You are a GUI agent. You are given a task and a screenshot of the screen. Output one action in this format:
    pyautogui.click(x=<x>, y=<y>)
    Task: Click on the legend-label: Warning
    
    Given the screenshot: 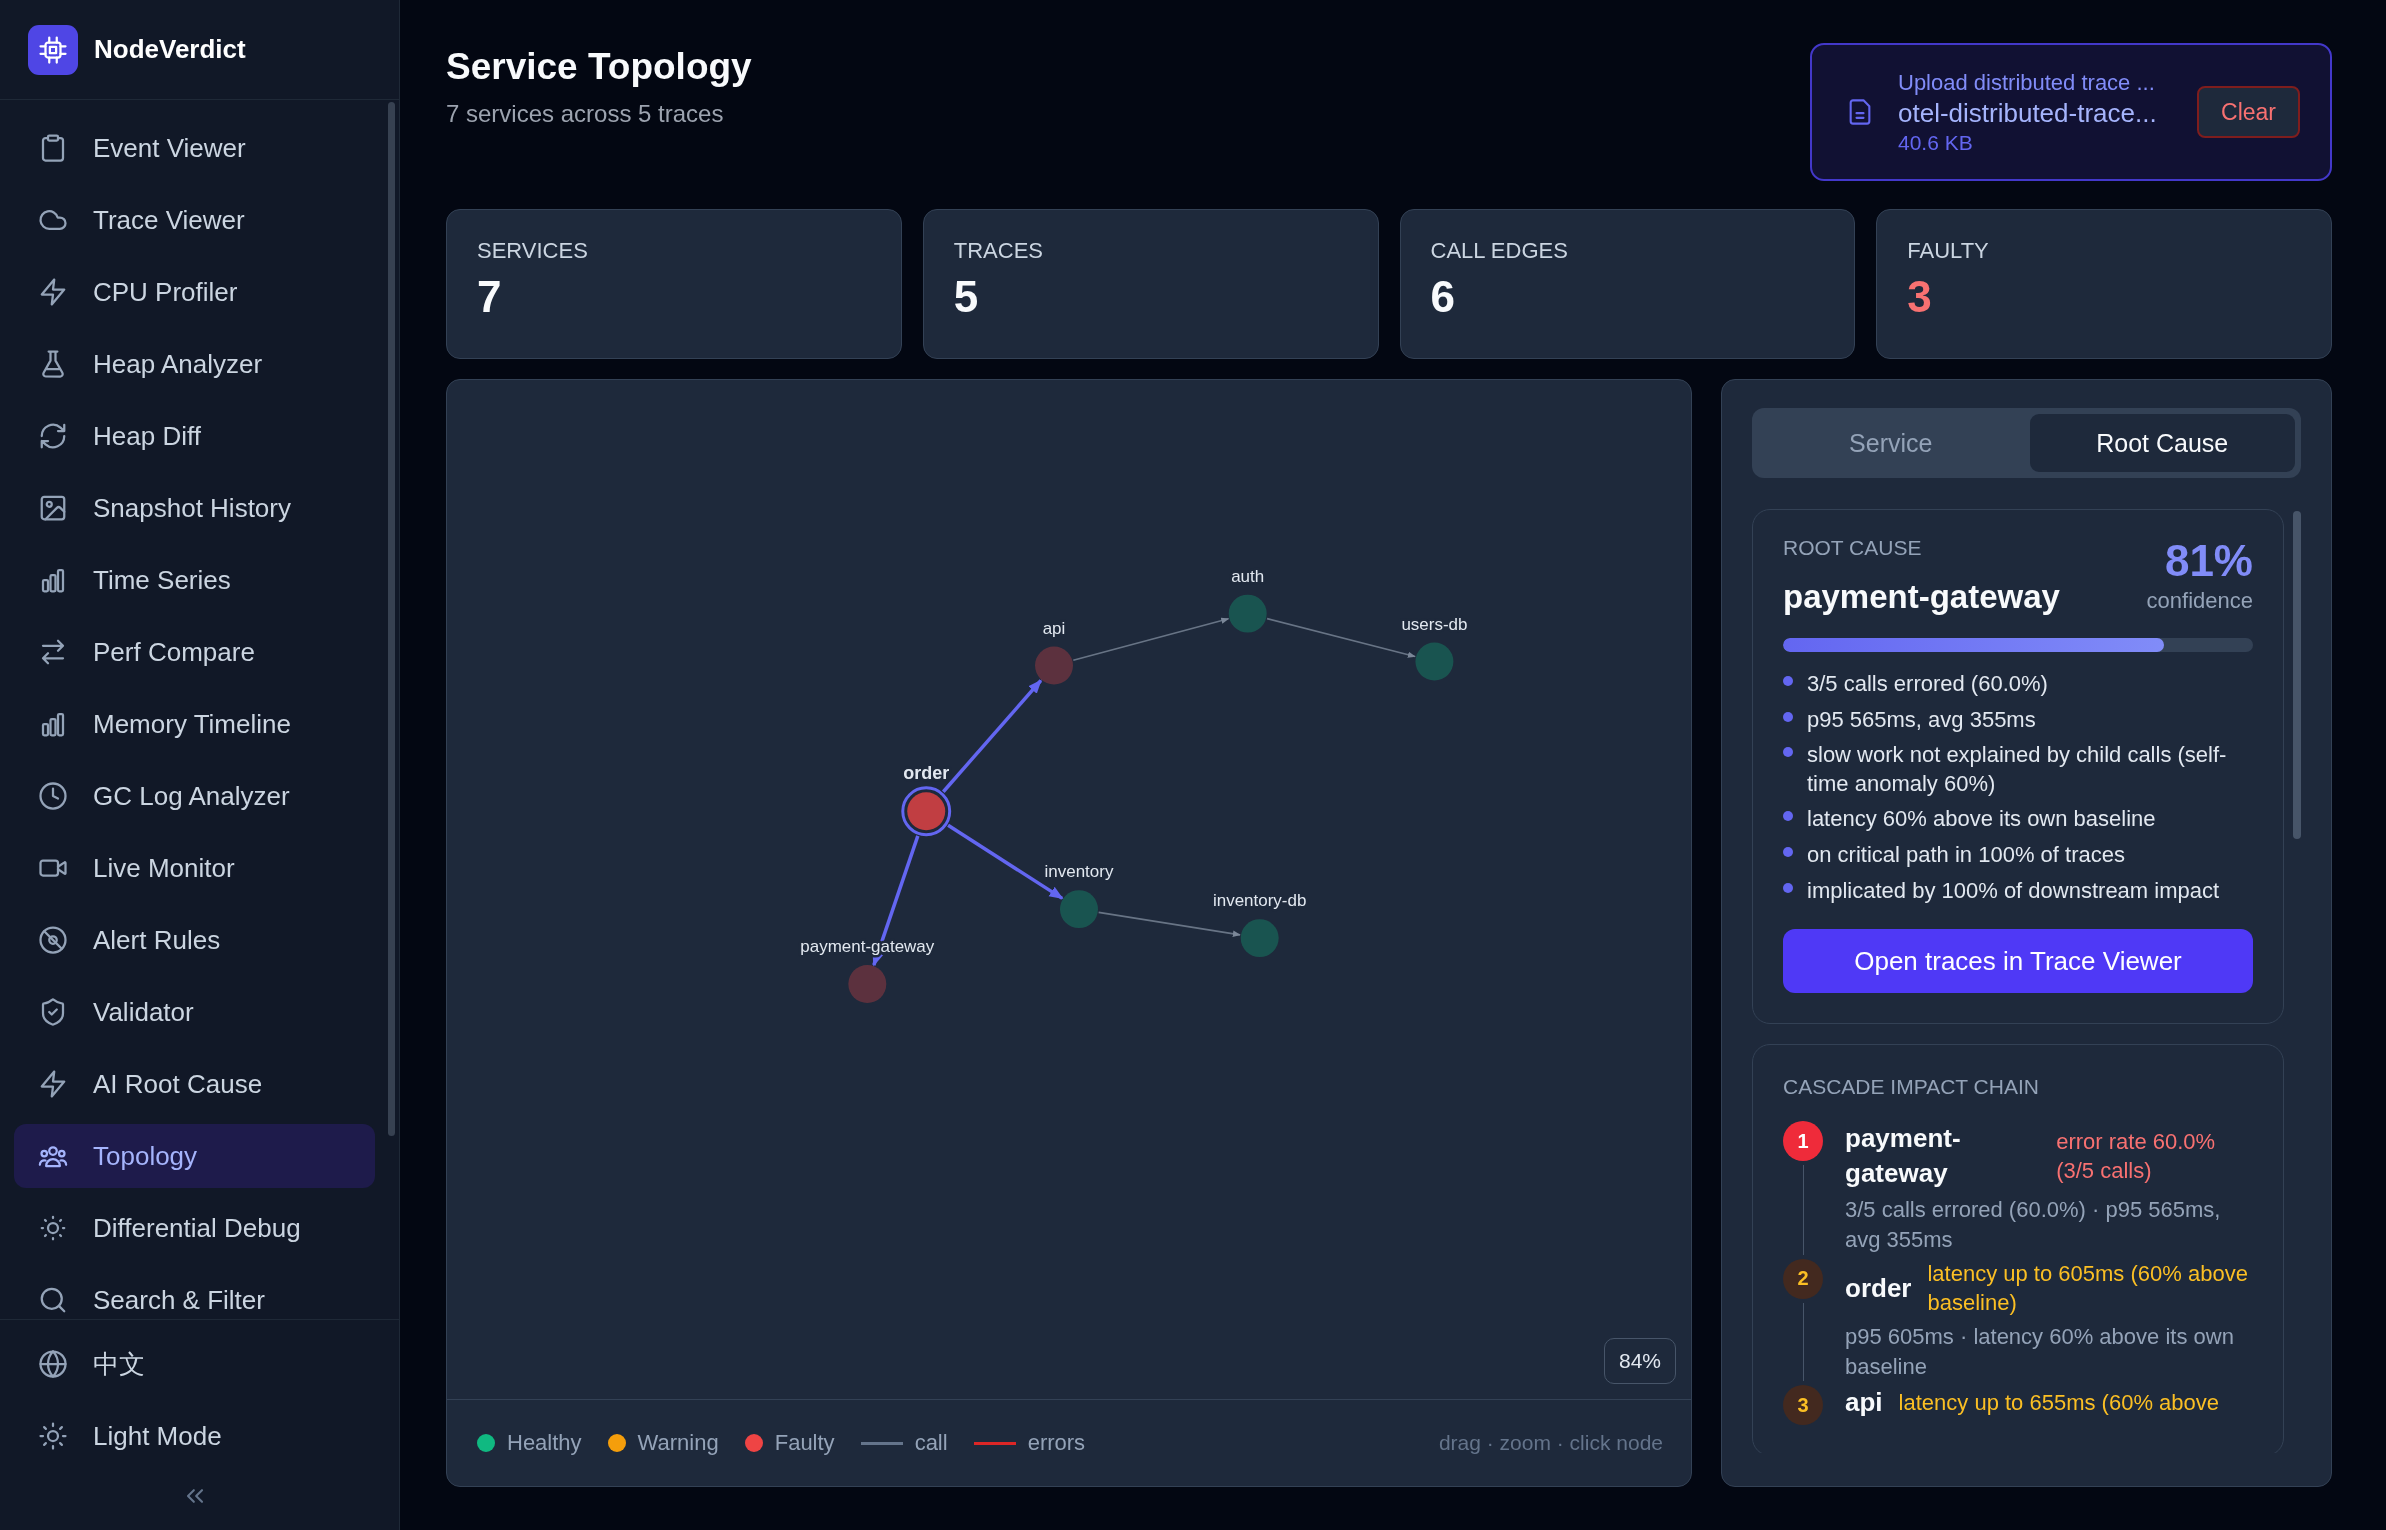 What is the action you would take?
    pyautogui.click(x=678, y=1443)
    